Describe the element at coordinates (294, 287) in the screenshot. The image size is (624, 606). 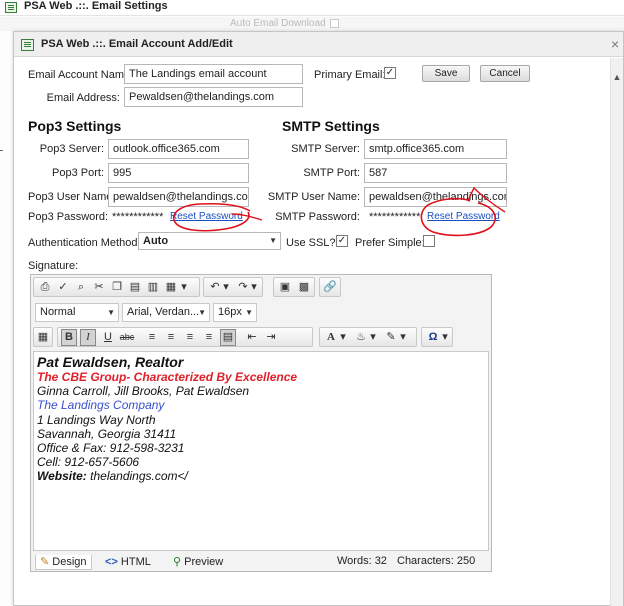
I see `toolbar-group-insert: ▣ ▩` at that location.